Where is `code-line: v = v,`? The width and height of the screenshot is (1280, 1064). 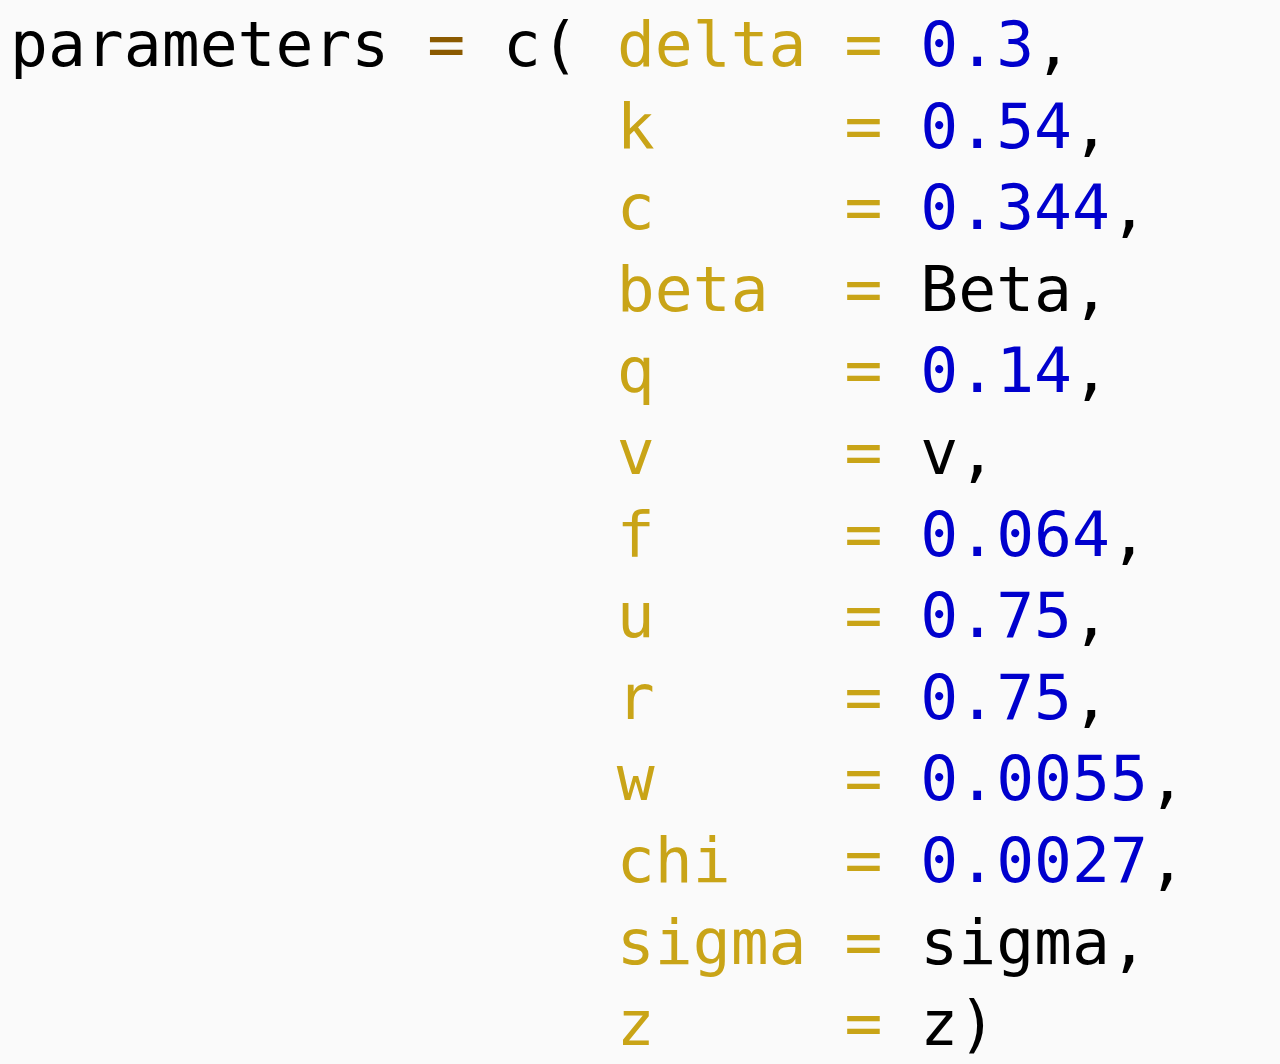
code-line: v = v, is located at coordinates (806, 452).